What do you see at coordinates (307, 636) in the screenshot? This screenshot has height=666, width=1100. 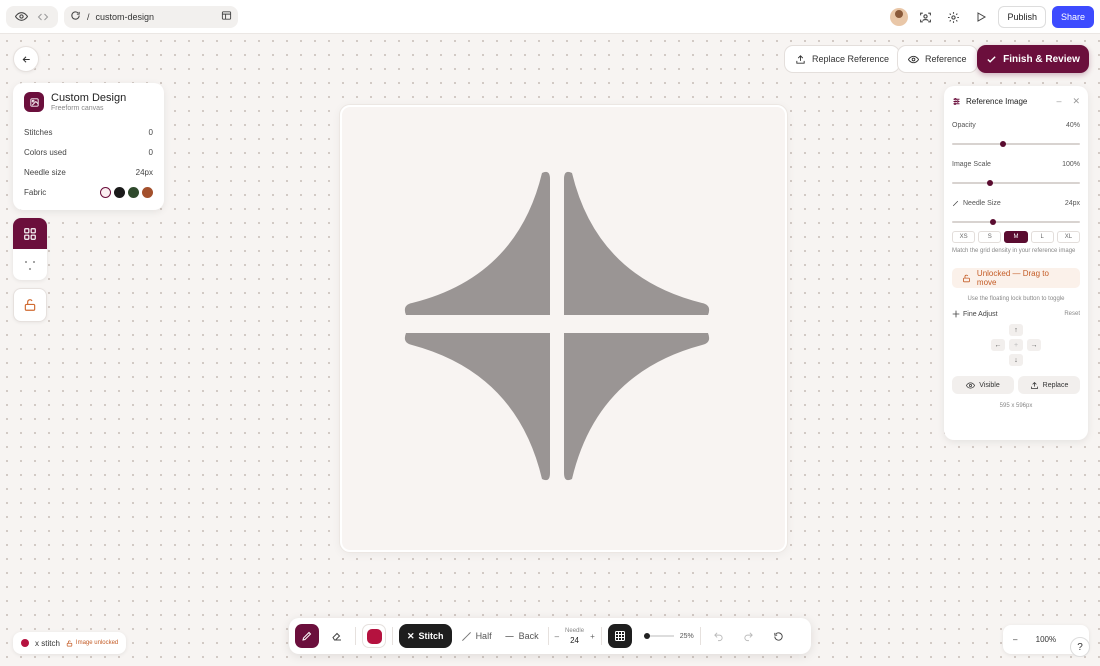 I see `pen-tool-button` at bounding box center [307, 636].